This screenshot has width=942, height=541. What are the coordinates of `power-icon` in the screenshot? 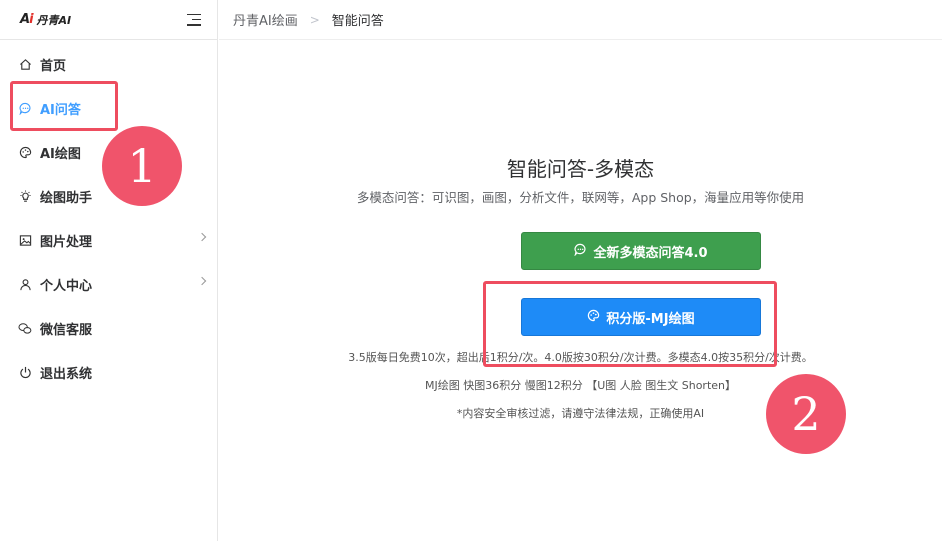 It's located at (25, 372).